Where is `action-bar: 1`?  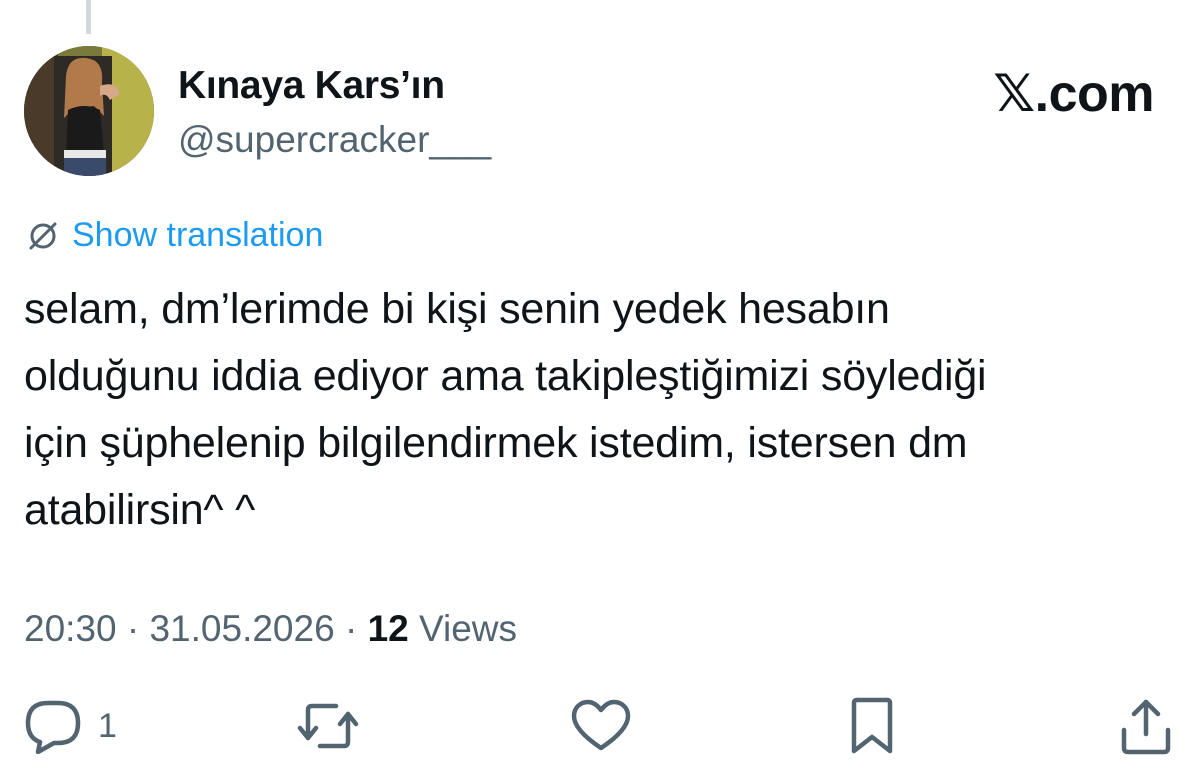
action-bar: 1 is located at coordinates (600, 730).